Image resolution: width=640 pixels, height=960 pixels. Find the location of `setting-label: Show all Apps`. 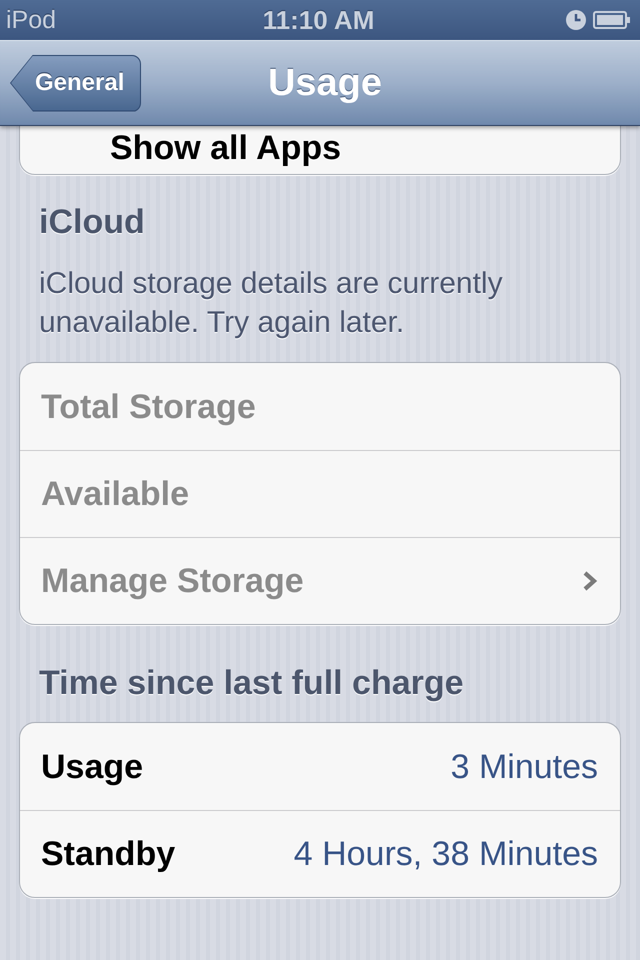

setting-label: Show all Apps is located at coordinates (226, 148).